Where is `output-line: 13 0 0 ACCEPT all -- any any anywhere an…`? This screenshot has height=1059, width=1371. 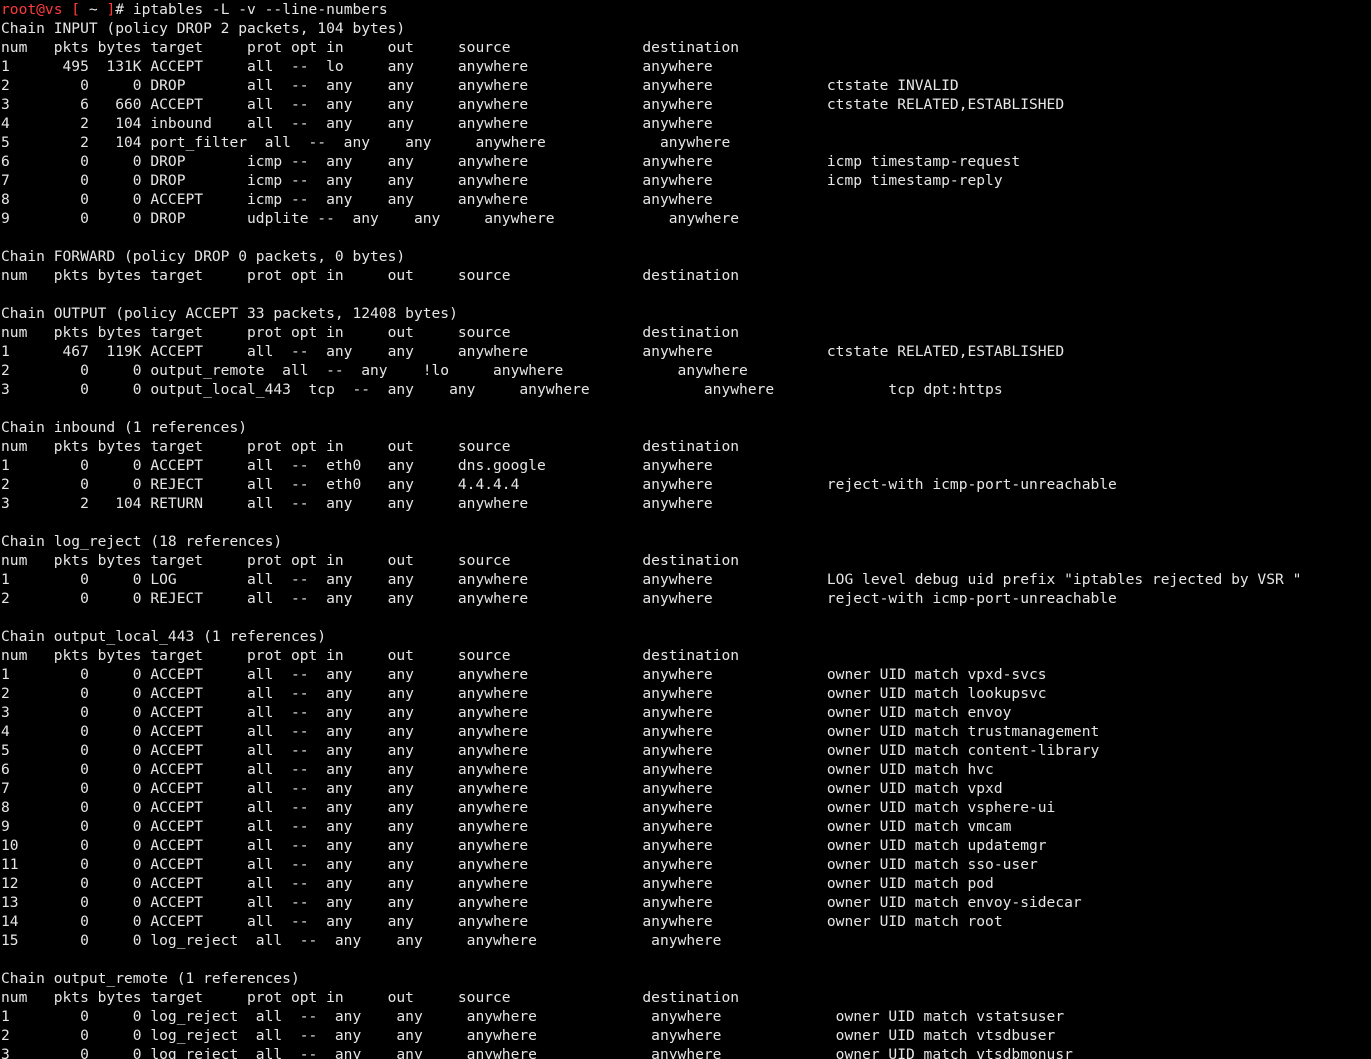 output-line: 13 0 0 ACCEPT all -- any any anywhere an… is located at coordinates (541, 902).